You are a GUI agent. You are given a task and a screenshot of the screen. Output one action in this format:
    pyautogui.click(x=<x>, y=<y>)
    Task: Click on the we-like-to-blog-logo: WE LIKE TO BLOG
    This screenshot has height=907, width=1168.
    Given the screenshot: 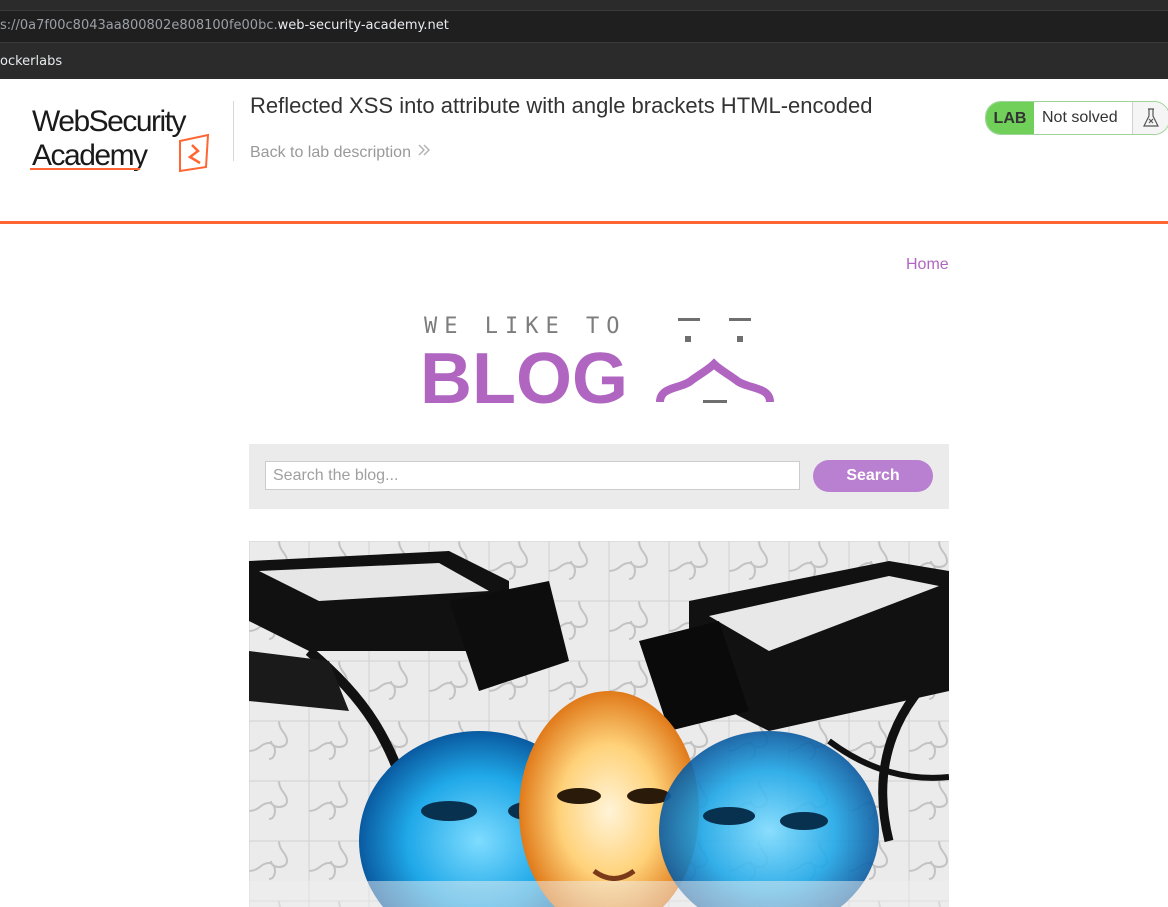 What is the action you would take?
    pyautogui.click(x=597, y=364)
    